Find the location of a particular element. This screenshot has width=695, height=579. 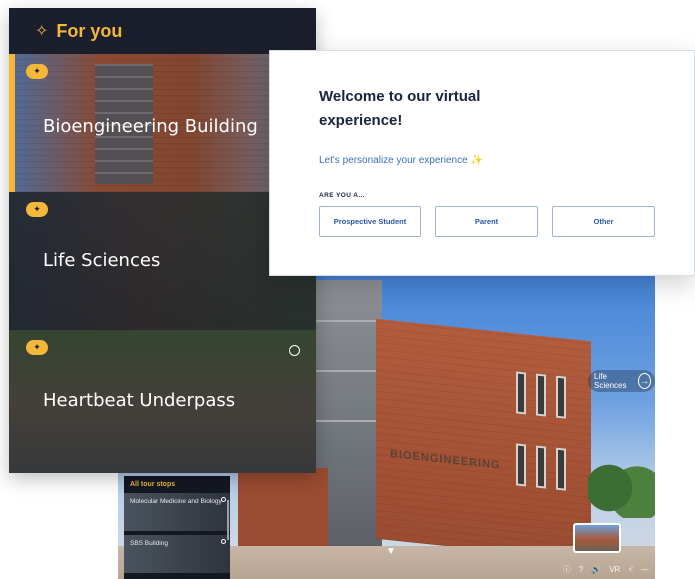

selected-indicator is located at coordinates (12, 123).